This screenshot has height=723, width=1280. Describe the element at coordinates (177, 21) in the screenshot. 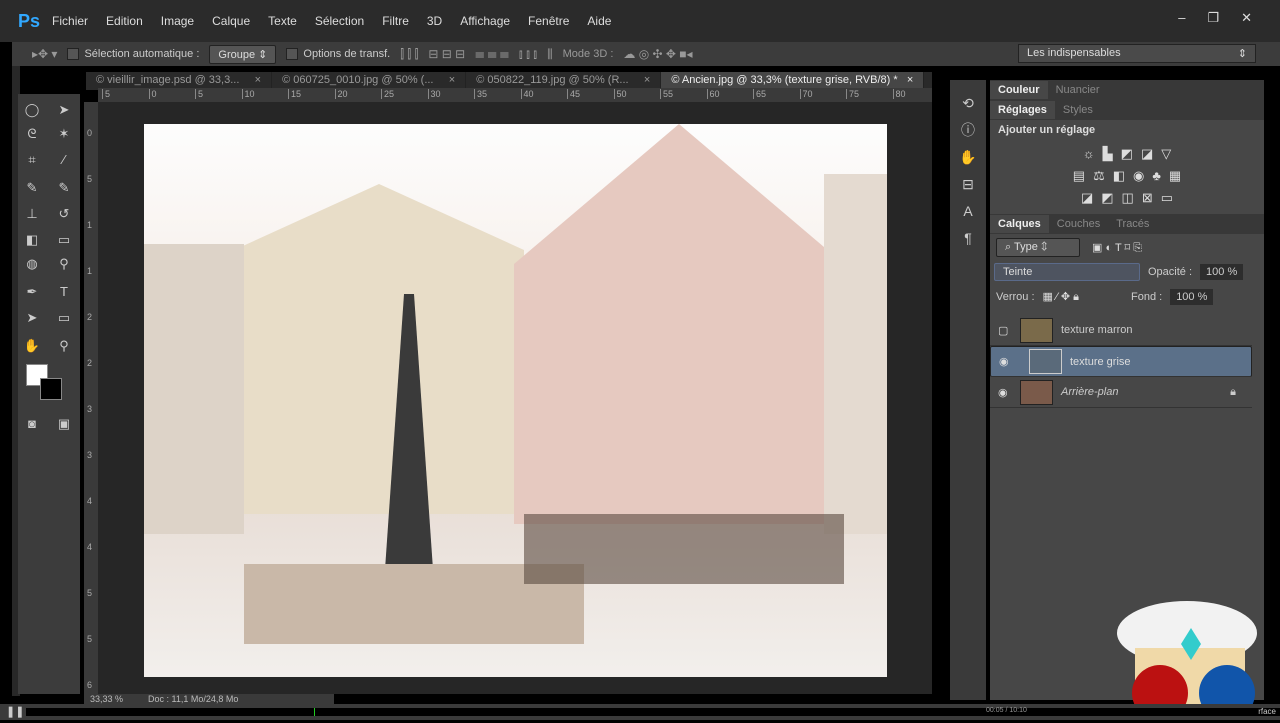

I see `menu-image: Image` at that location.